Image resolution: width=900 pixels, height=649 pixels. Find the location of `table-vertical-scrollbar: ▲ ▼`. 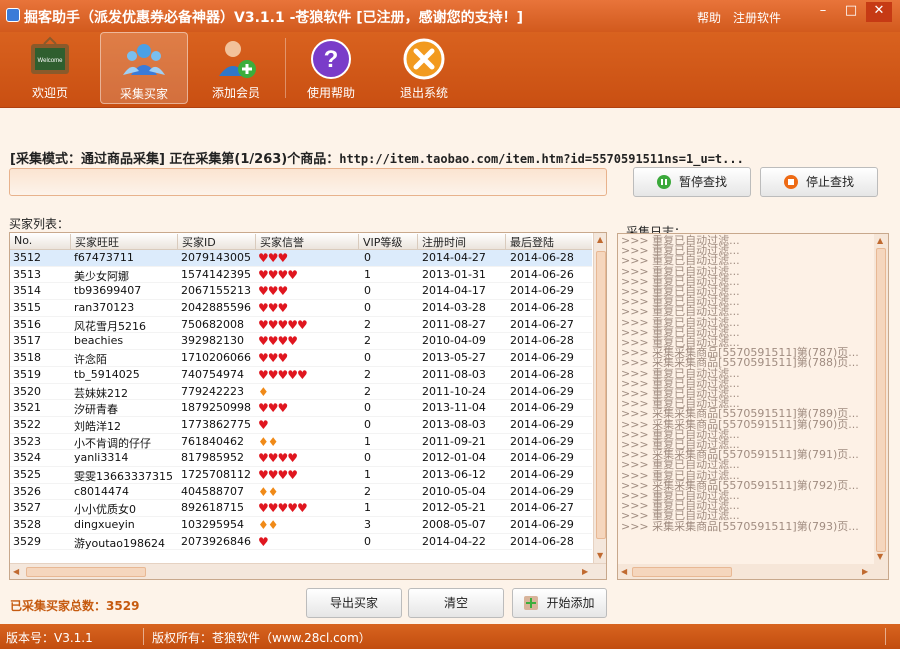

table-vertical-scrollbar: ▲ ▼ is located at coordinates (599, 398).